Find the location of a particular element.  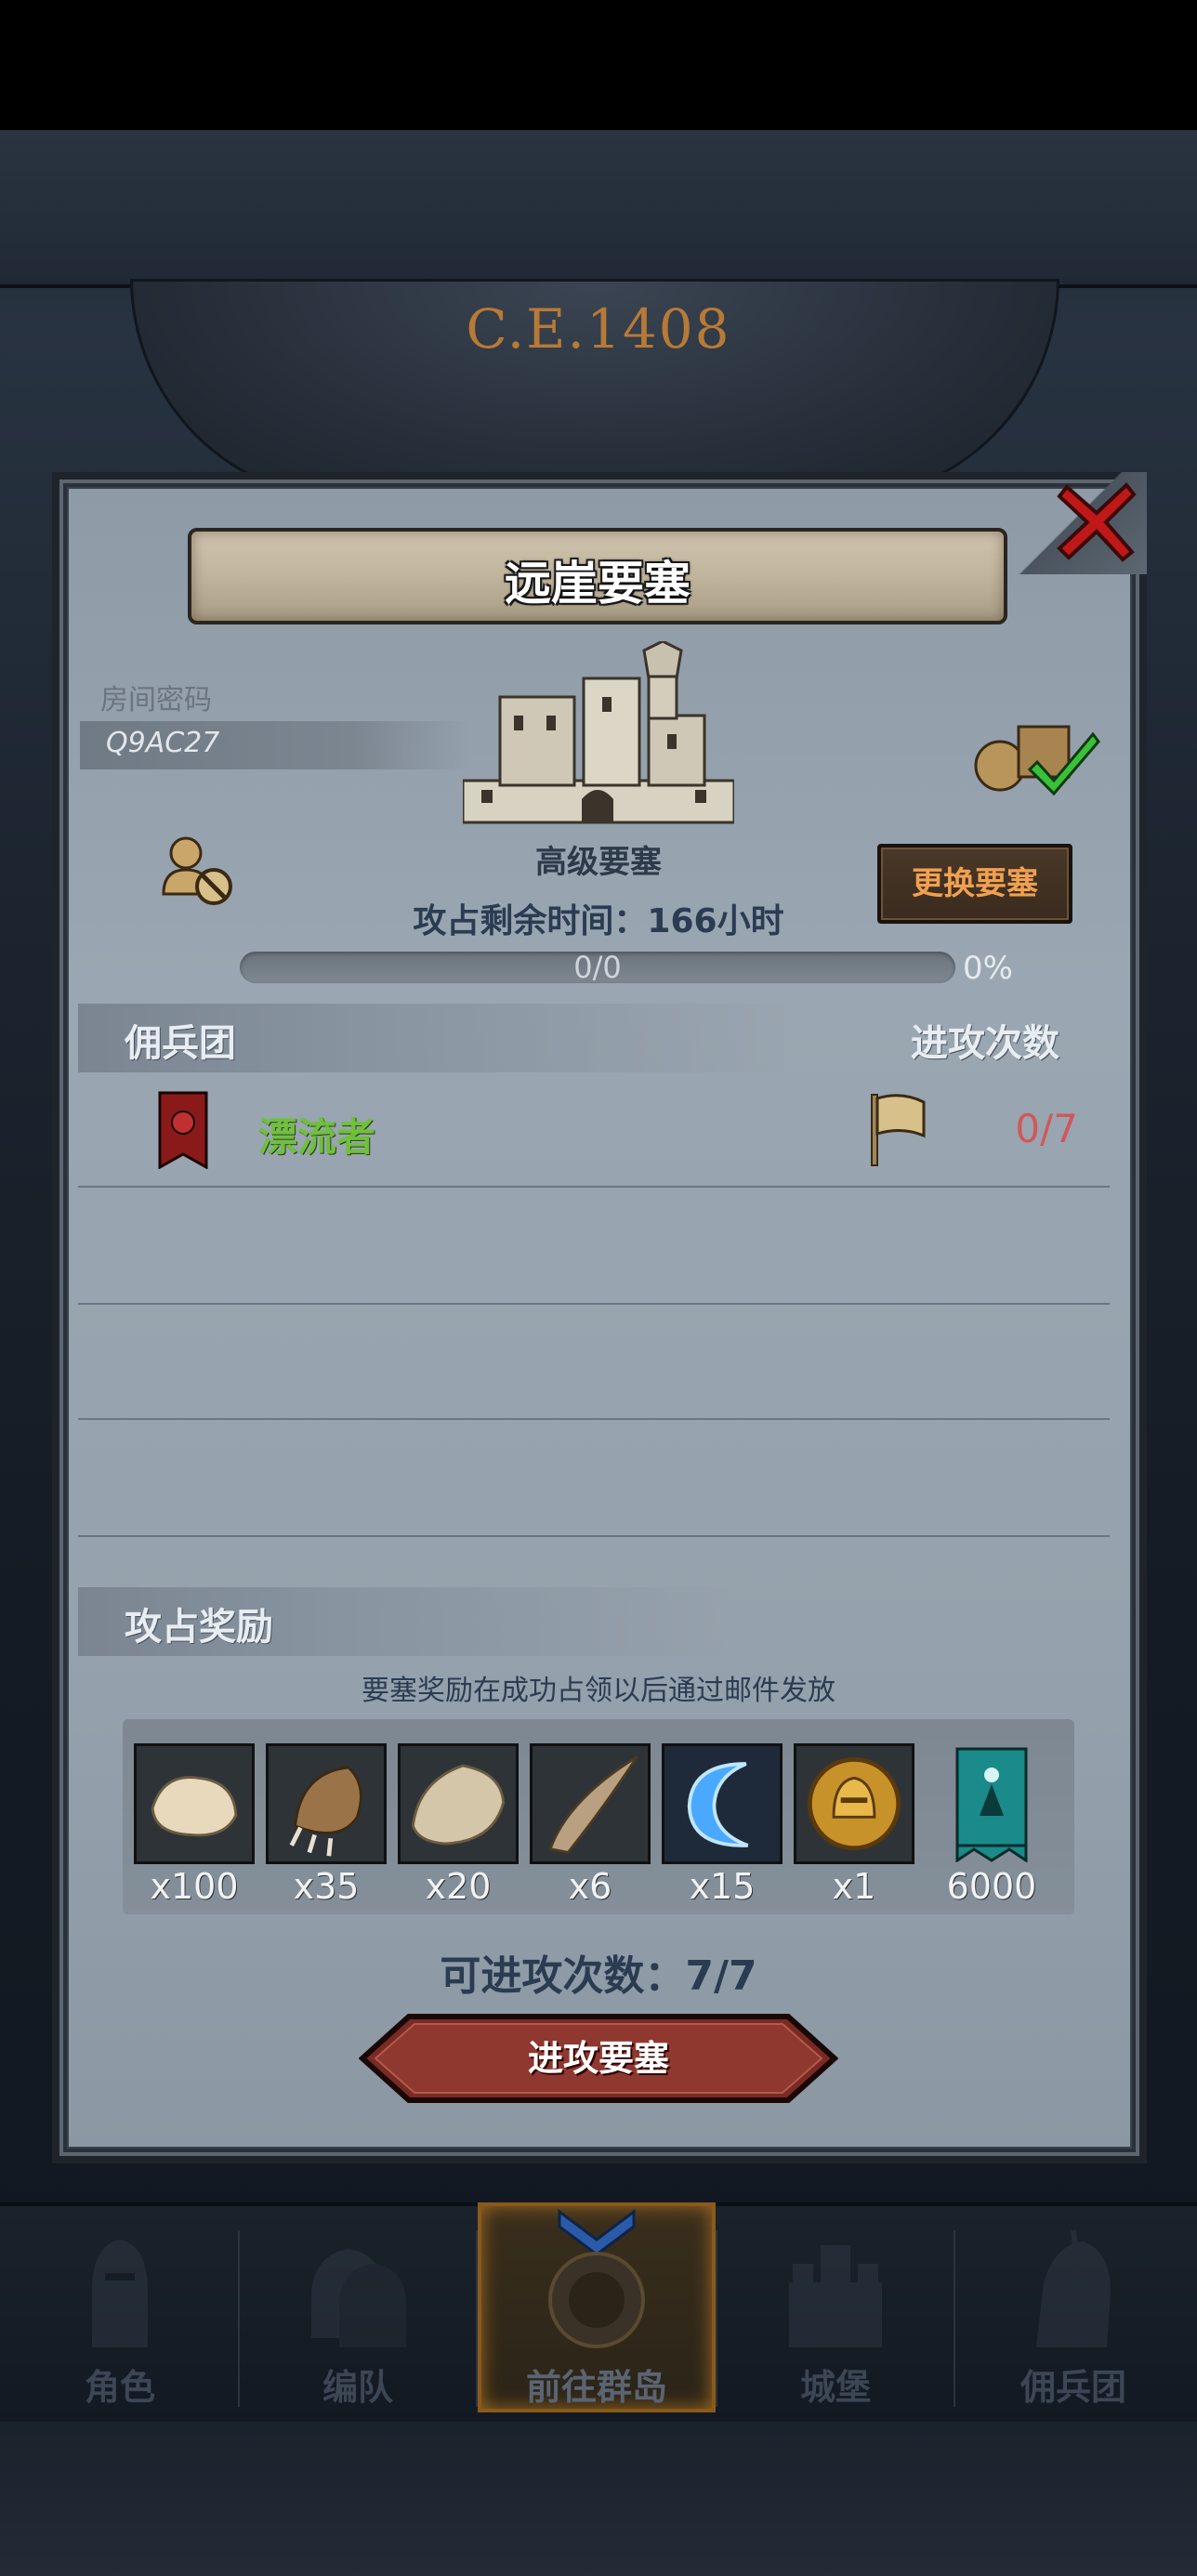

mercenary-attack-count: 0/7 is located at coordinates (1046, 1128).